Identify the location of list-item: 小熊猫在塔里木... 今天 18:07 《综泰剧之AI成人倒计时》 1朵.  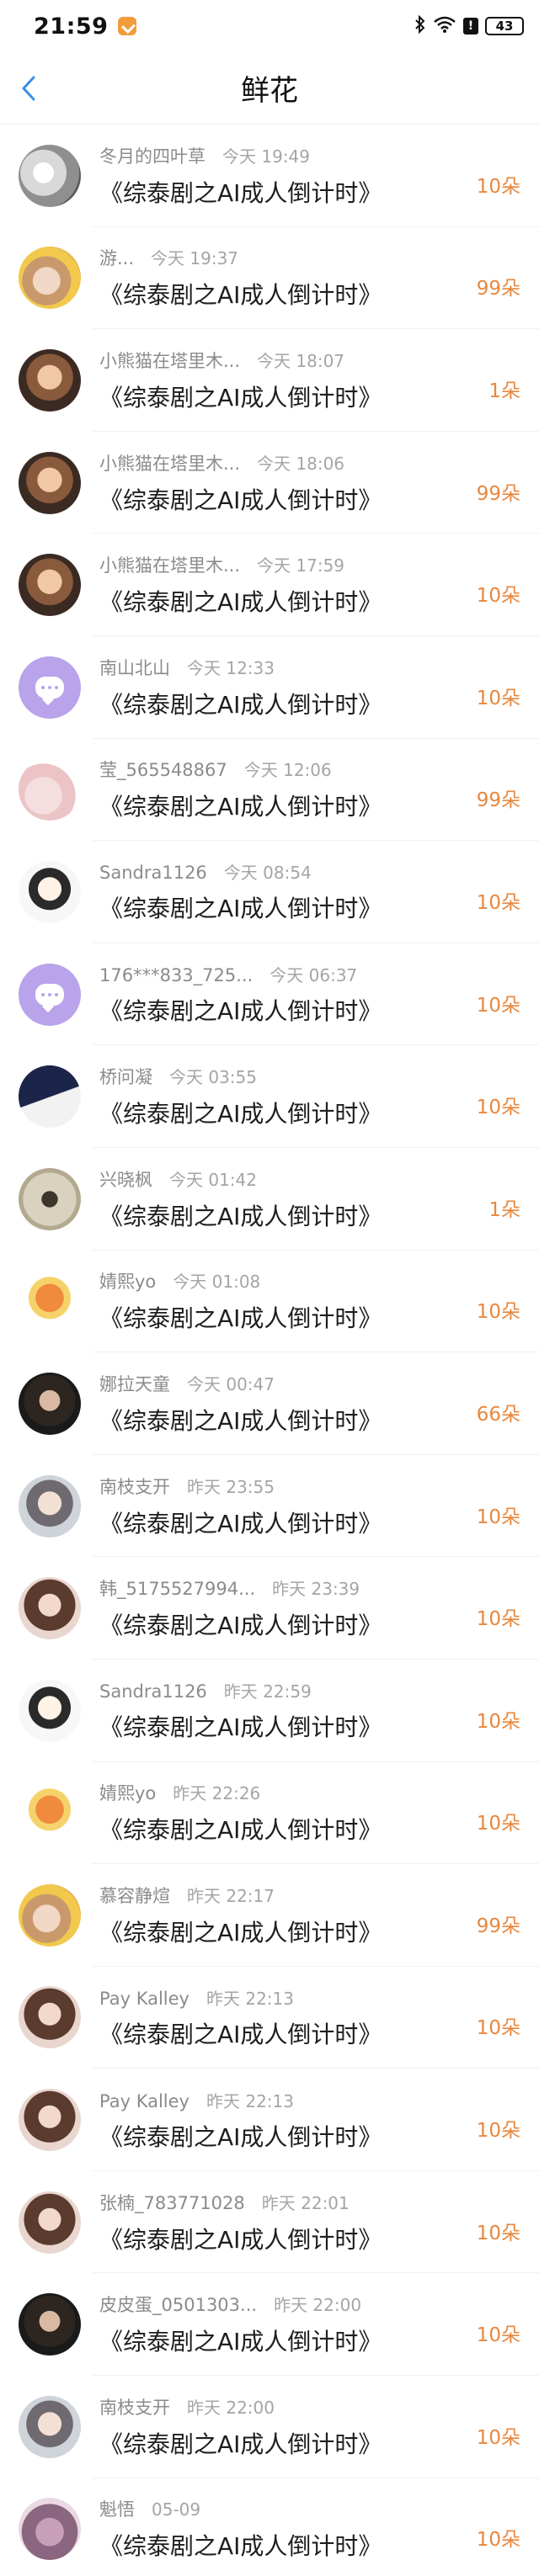
(269, 380).